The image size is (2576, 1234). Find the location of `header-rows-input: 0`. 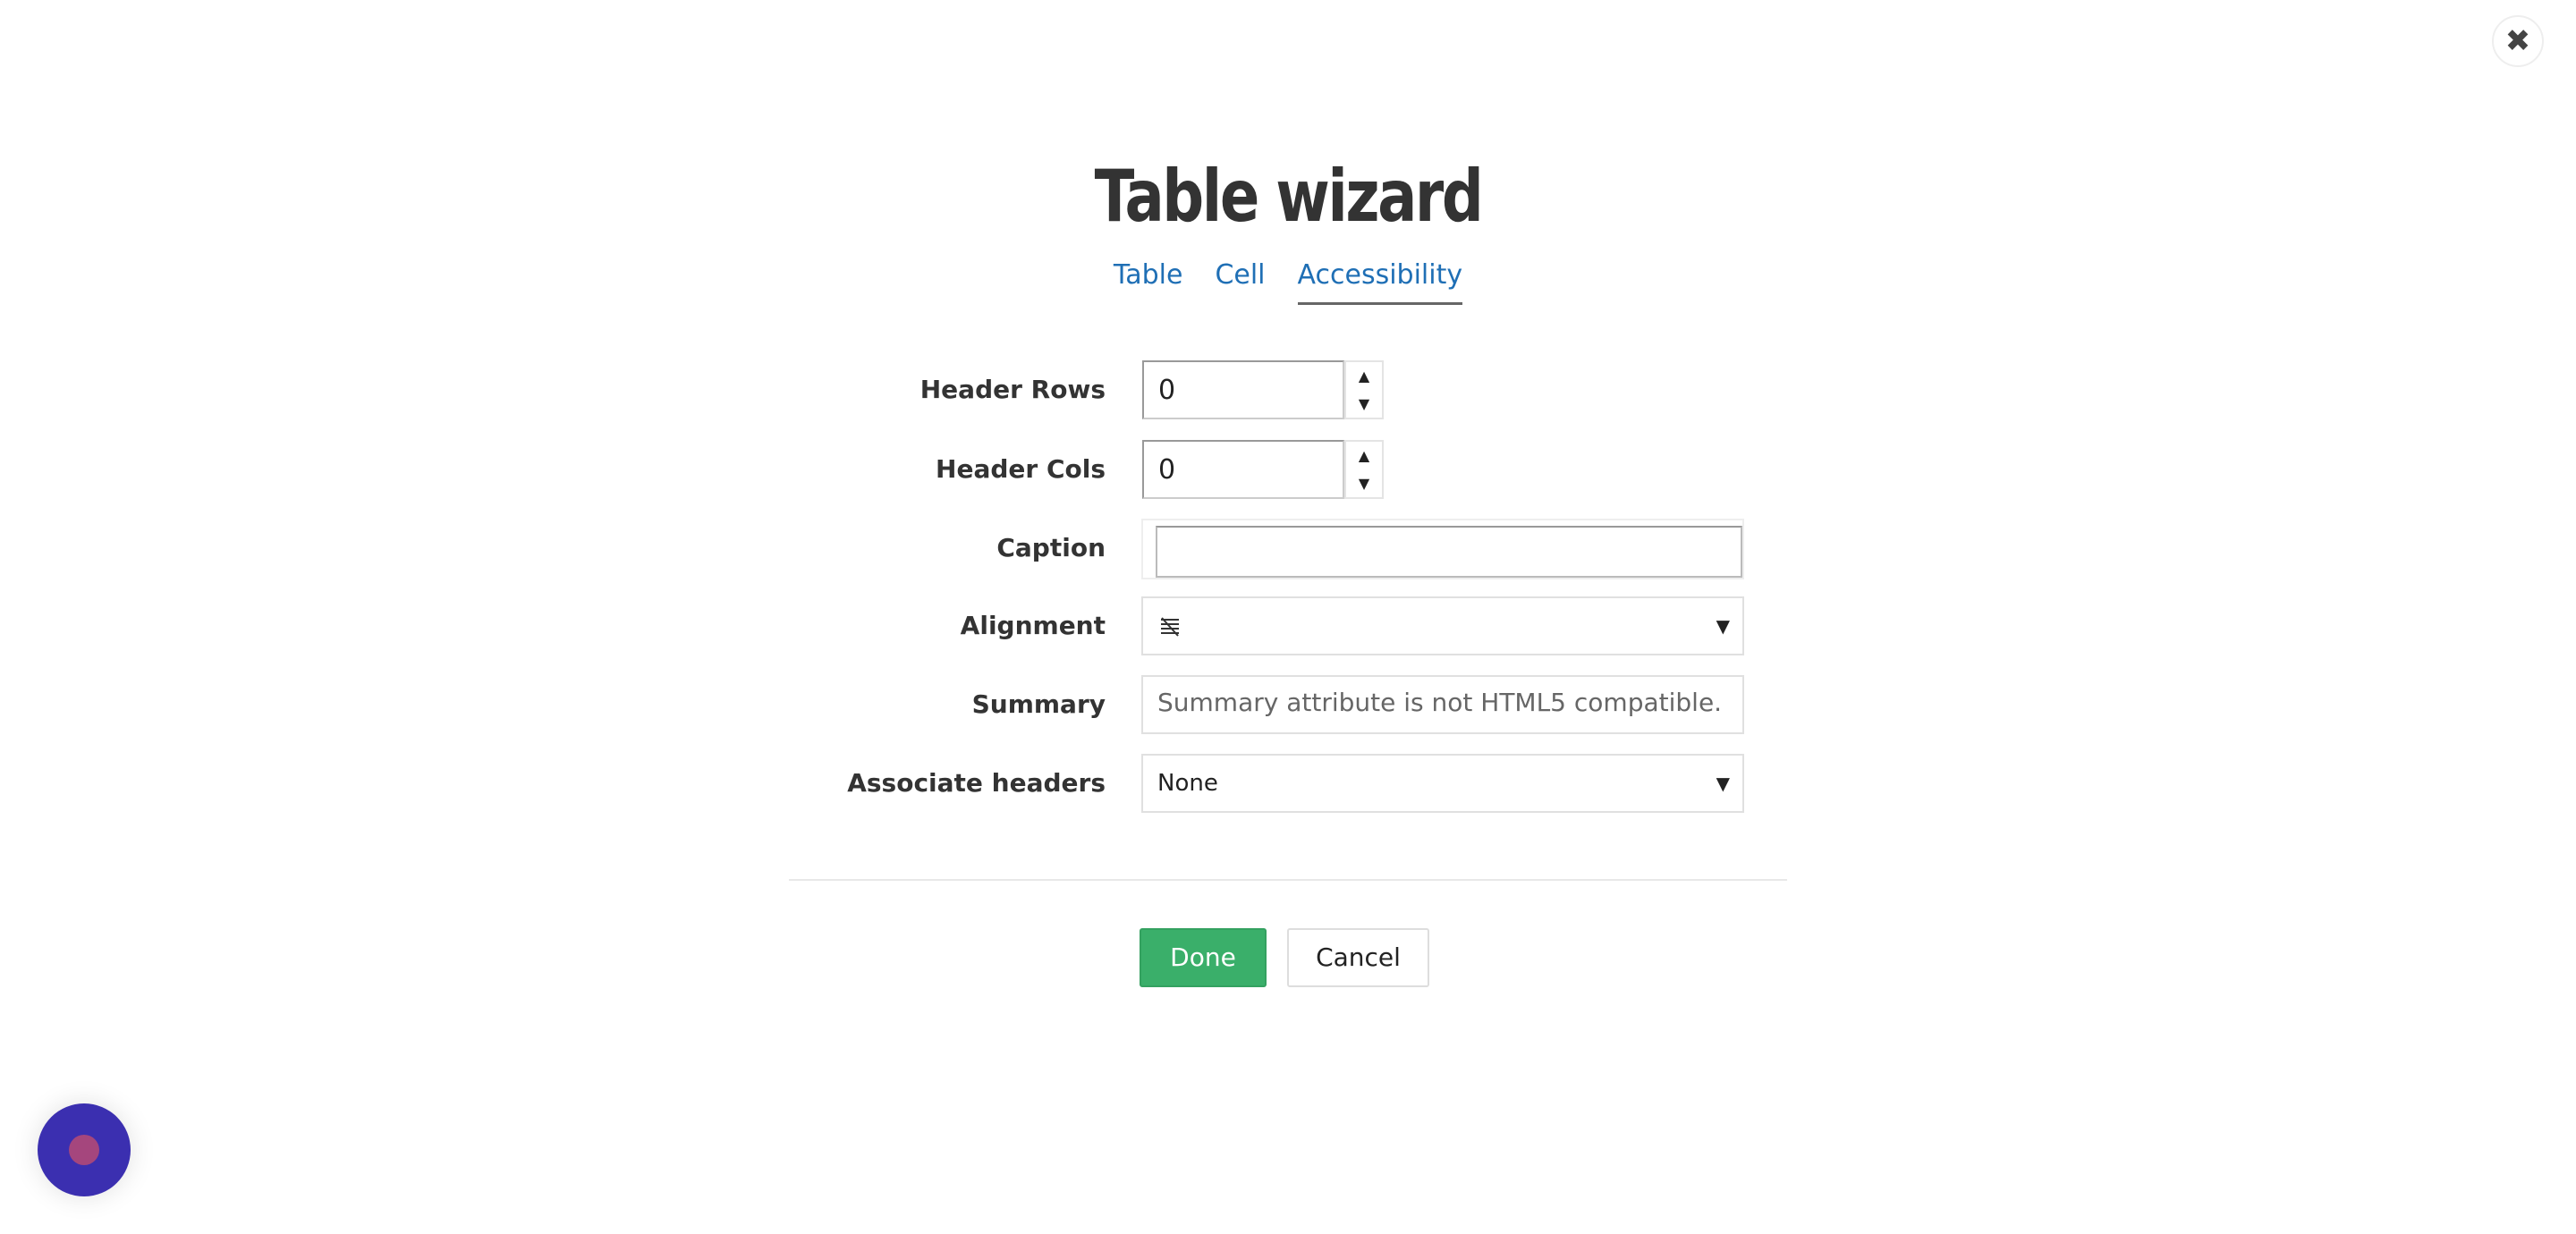

header-rows-input: 0 is located at coordinates (1243, 389).